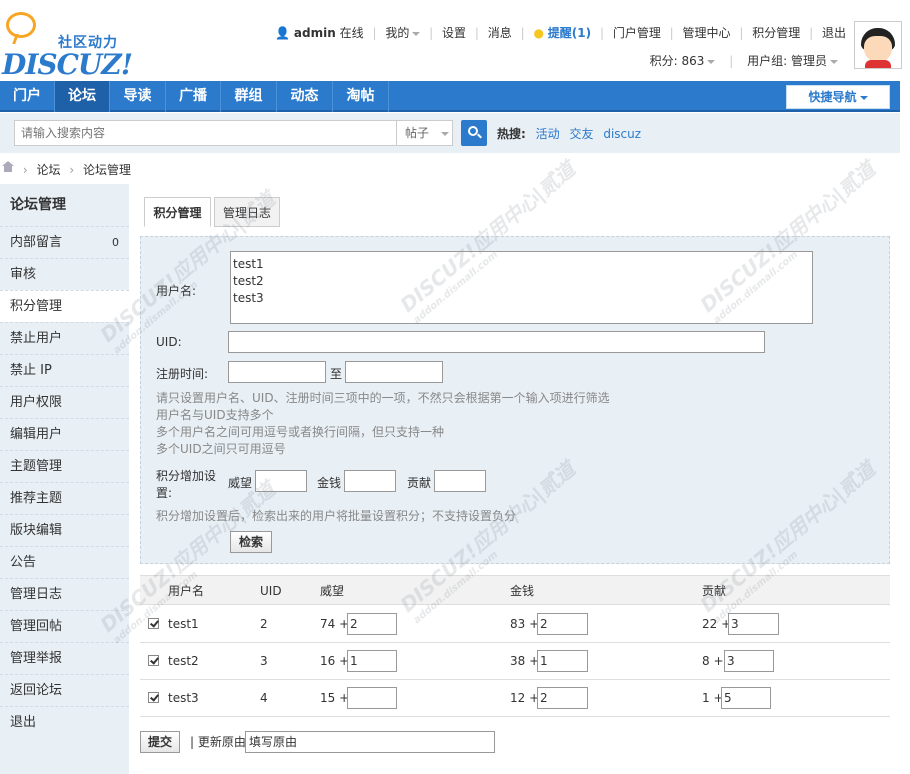  I want to click on table-row: test1 2 74 + 2 83 + 2 22 + 3, so click(515, 624).